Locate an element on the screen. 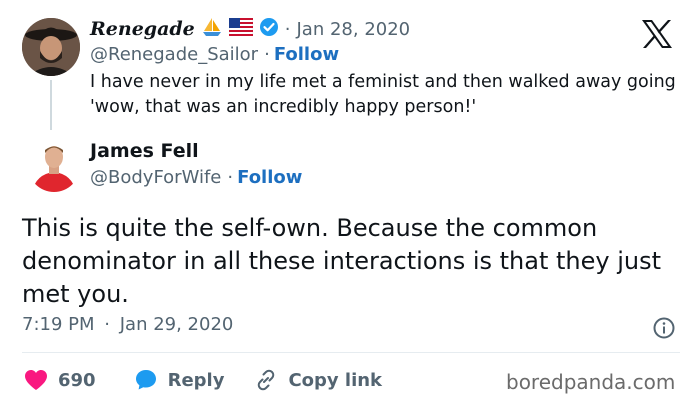  copy-link-label: Copy link is located at coordinates (335, 380).